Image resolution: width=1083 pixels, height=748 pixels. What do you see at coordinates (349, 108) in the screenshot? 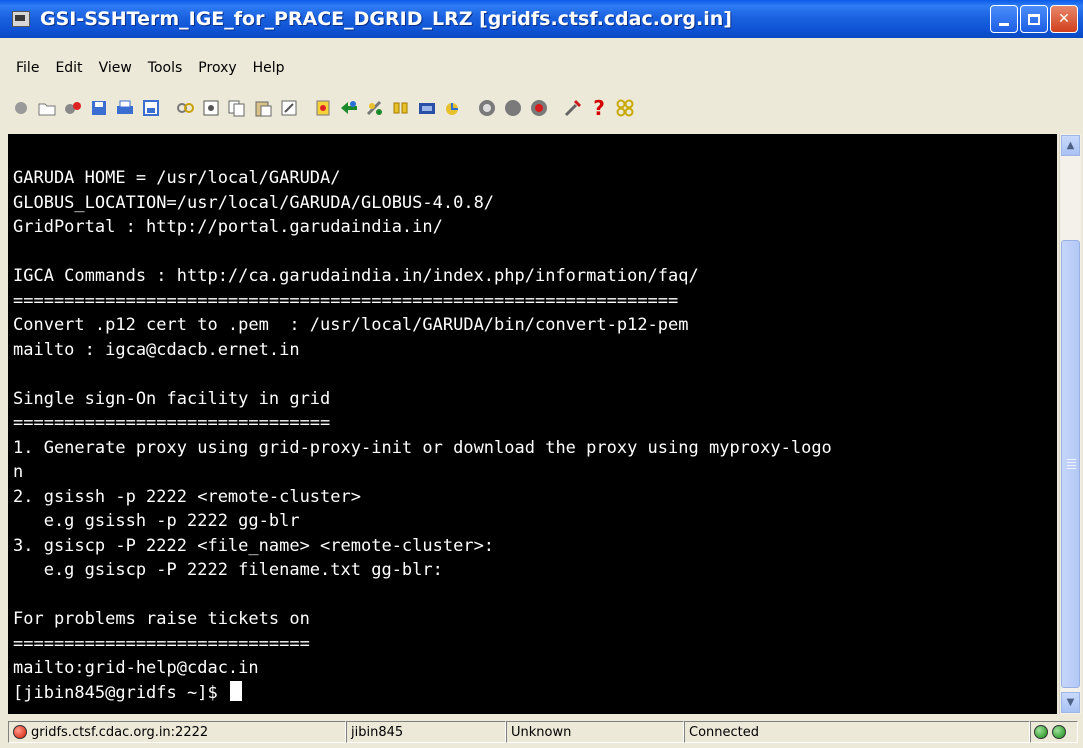
I see `network-icon` at bounding box center [349, 108].